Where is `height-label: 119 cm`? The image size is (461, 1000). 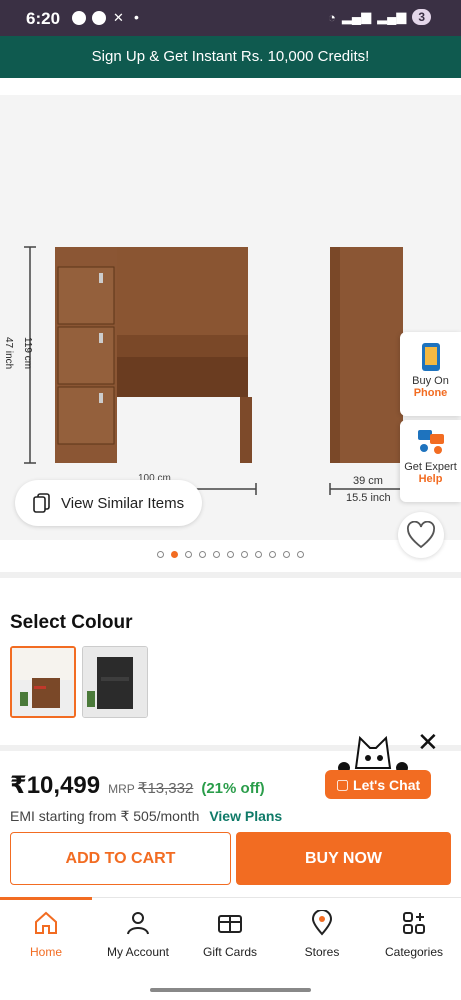
height-label: 119 cm is located at coordinates (27, 353).